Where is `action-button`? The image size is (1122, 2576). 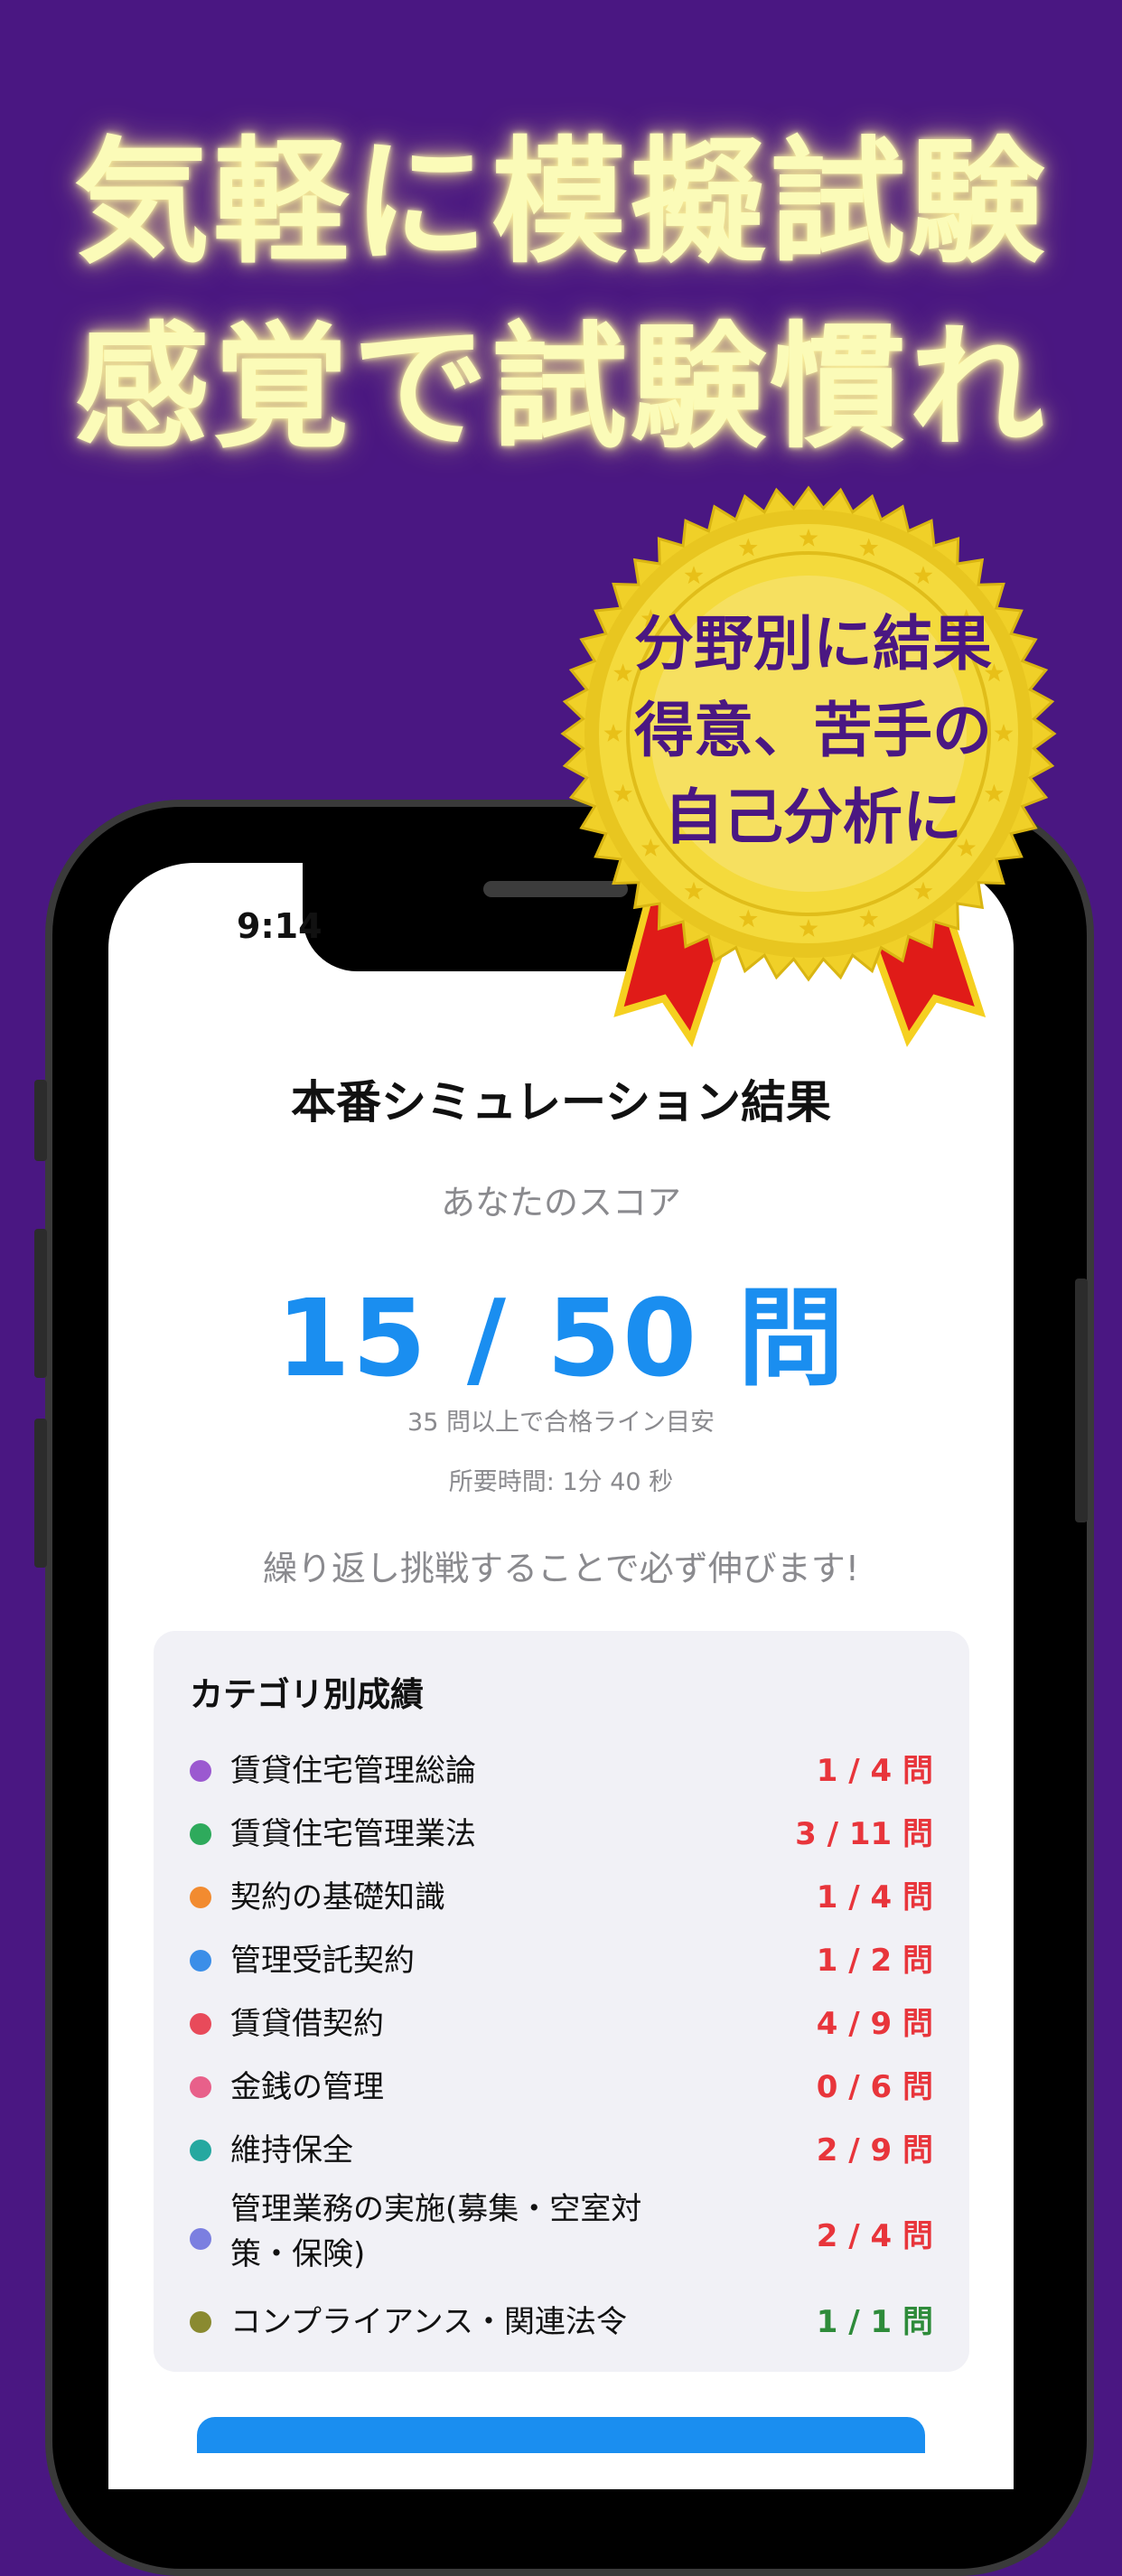
action-button is located at coordinates (561, 2435).